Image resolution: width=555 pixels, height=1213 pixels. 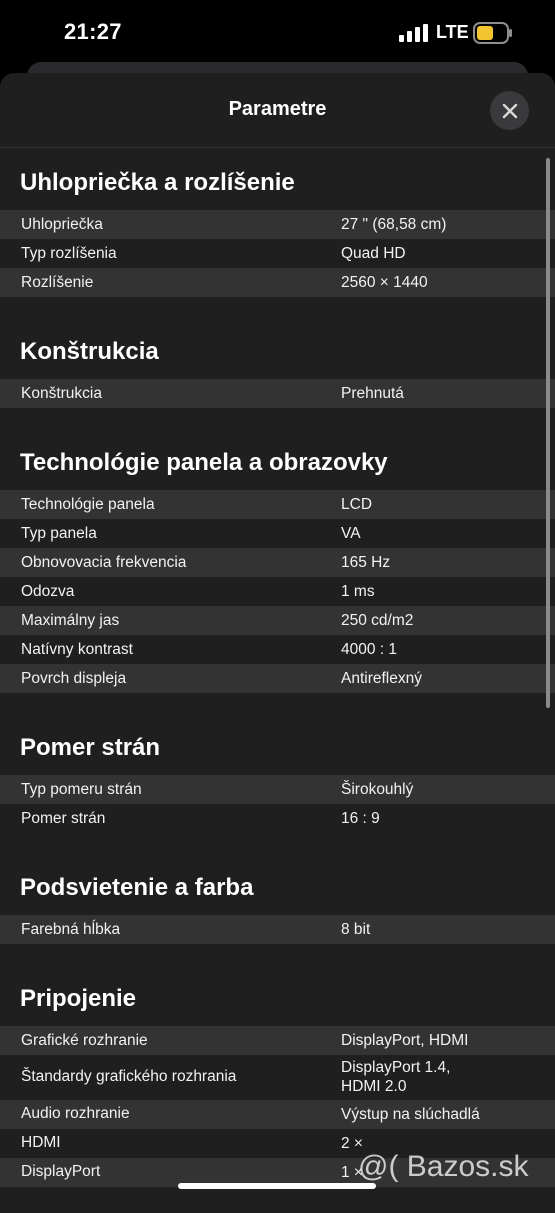 What do you see at coordinates (62, 224) in the screenshot?
I see `parameter-label: Uhlopriečka` at bounding box center [62, 224].